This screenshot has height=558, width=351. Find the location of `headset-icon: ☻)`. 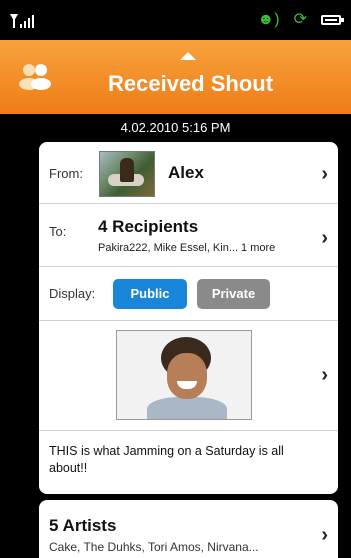

headset-icon: ☻) is located at coordinates (268, 19).